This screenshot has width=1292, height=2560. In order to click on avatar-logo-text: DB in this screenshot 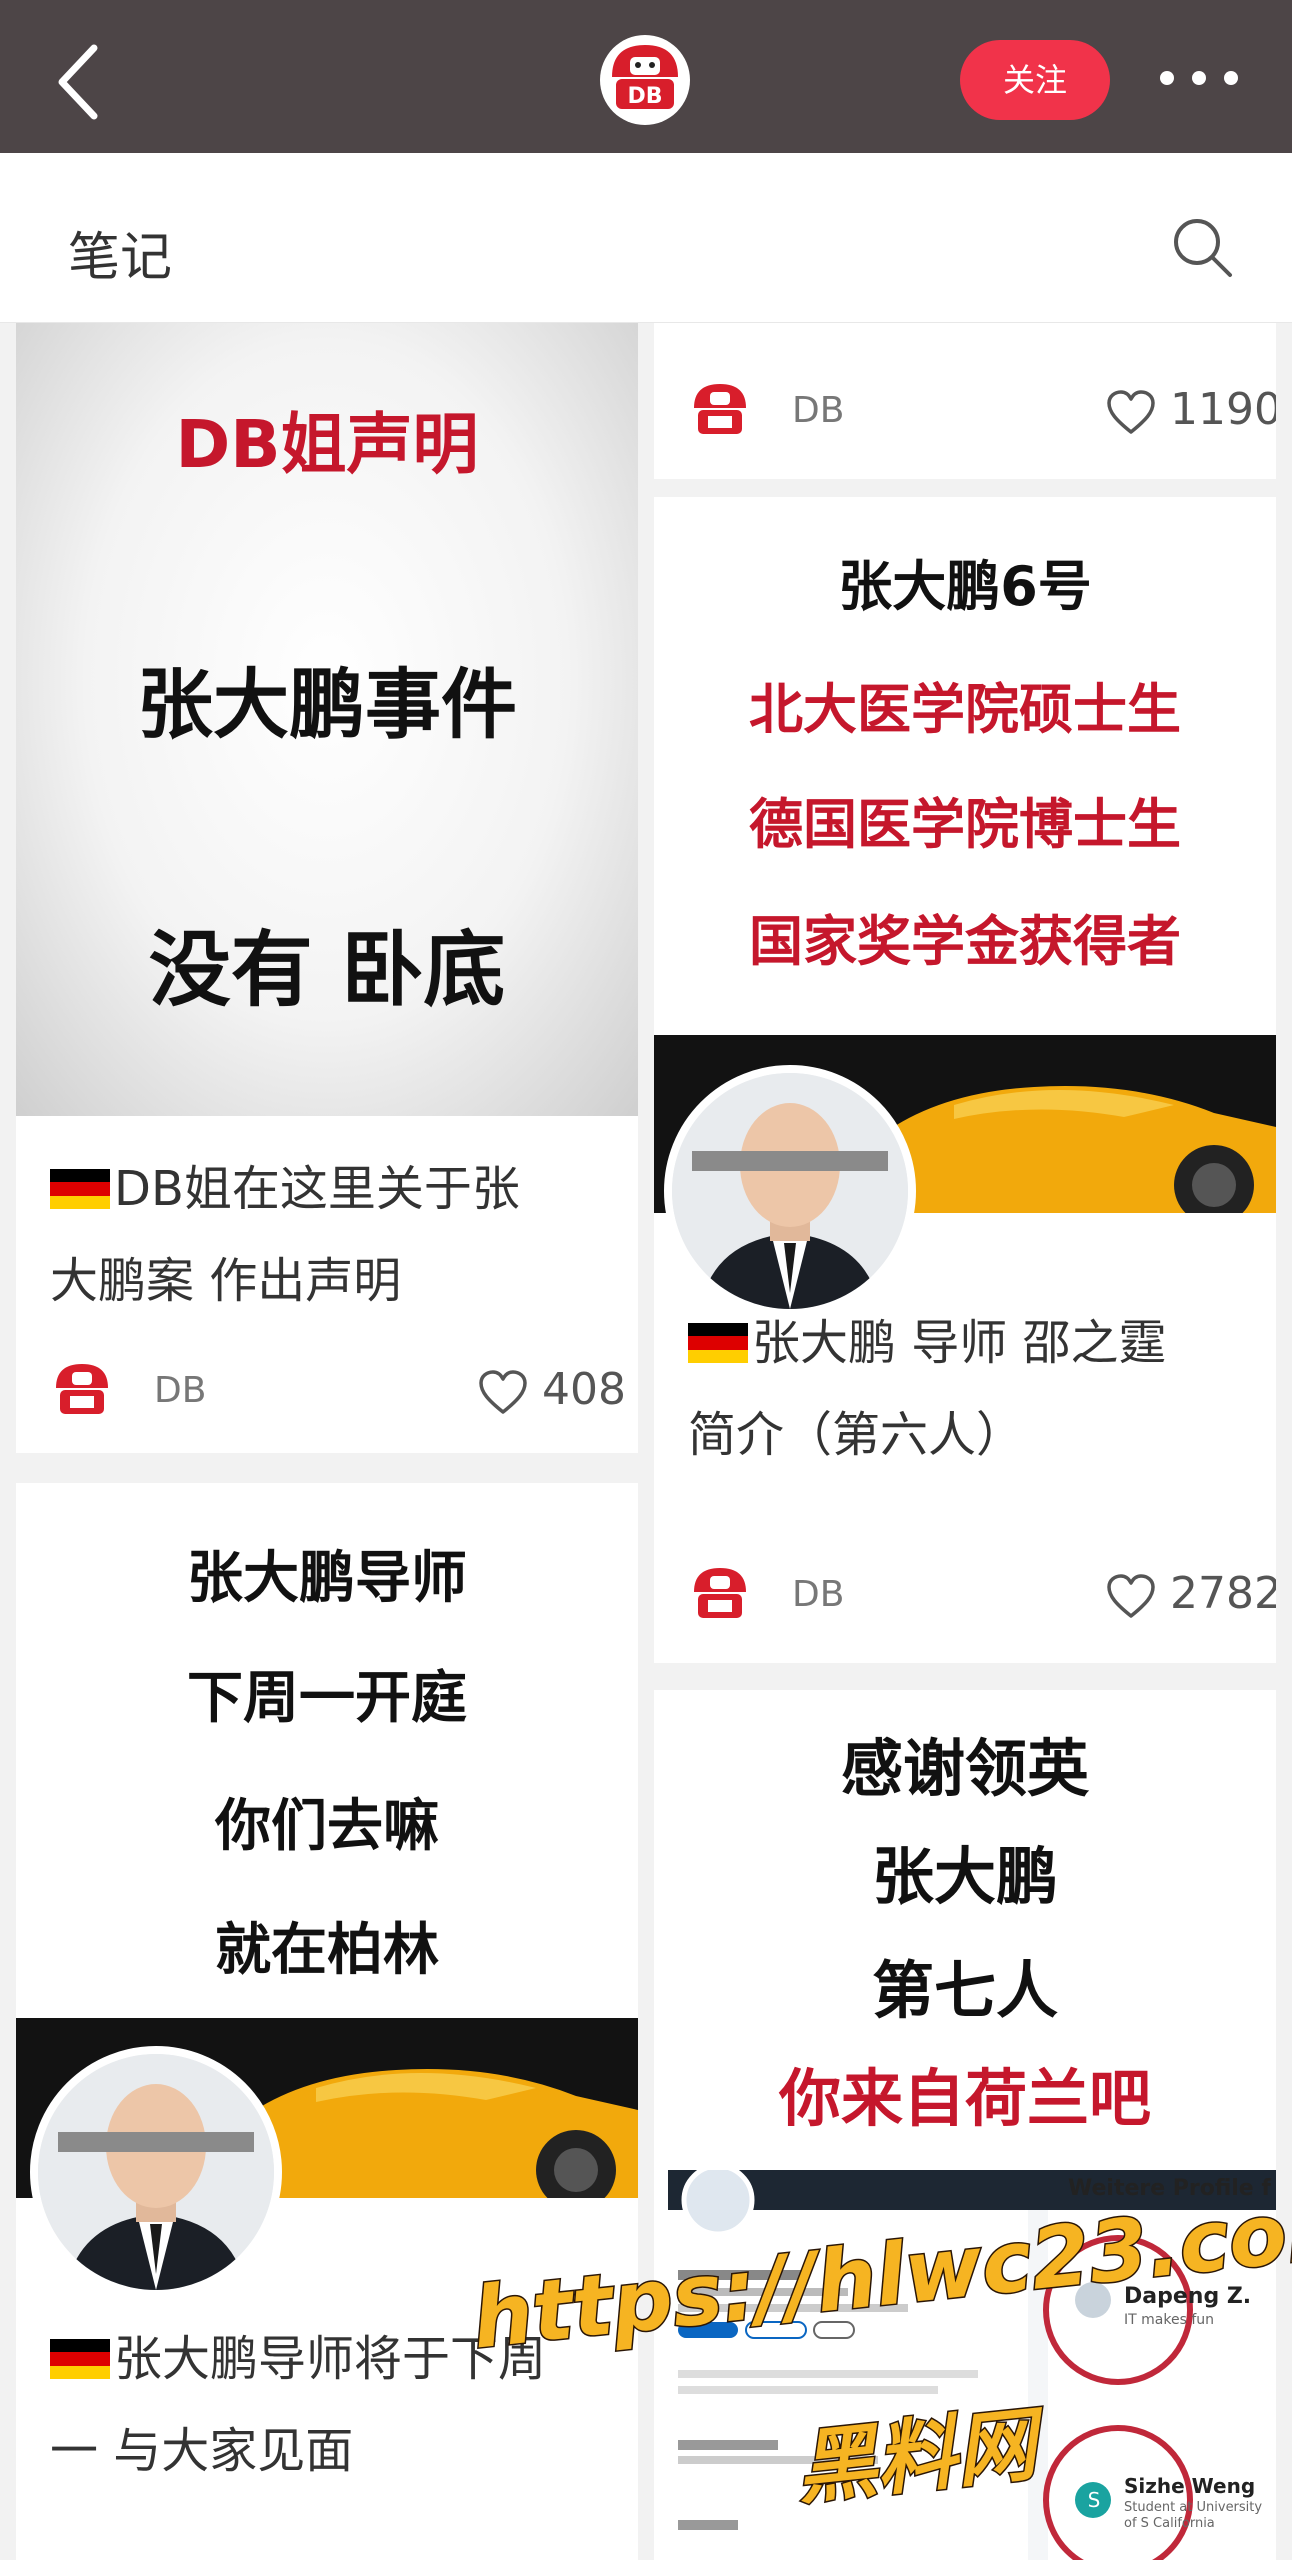, I will do `click(644, 96)`.